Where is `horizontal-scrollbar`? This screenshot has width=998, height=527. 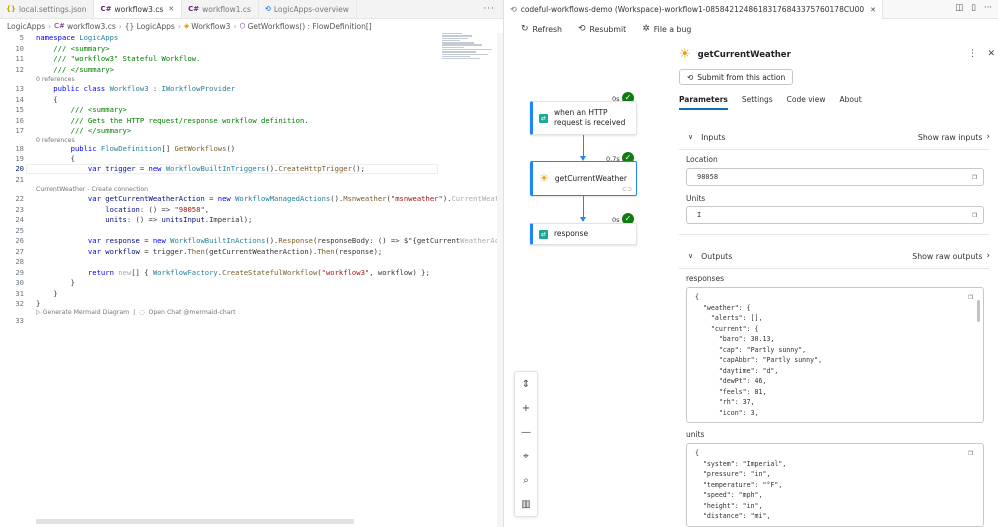
horizontal-scrollbar is located at coordinates (195, 521).